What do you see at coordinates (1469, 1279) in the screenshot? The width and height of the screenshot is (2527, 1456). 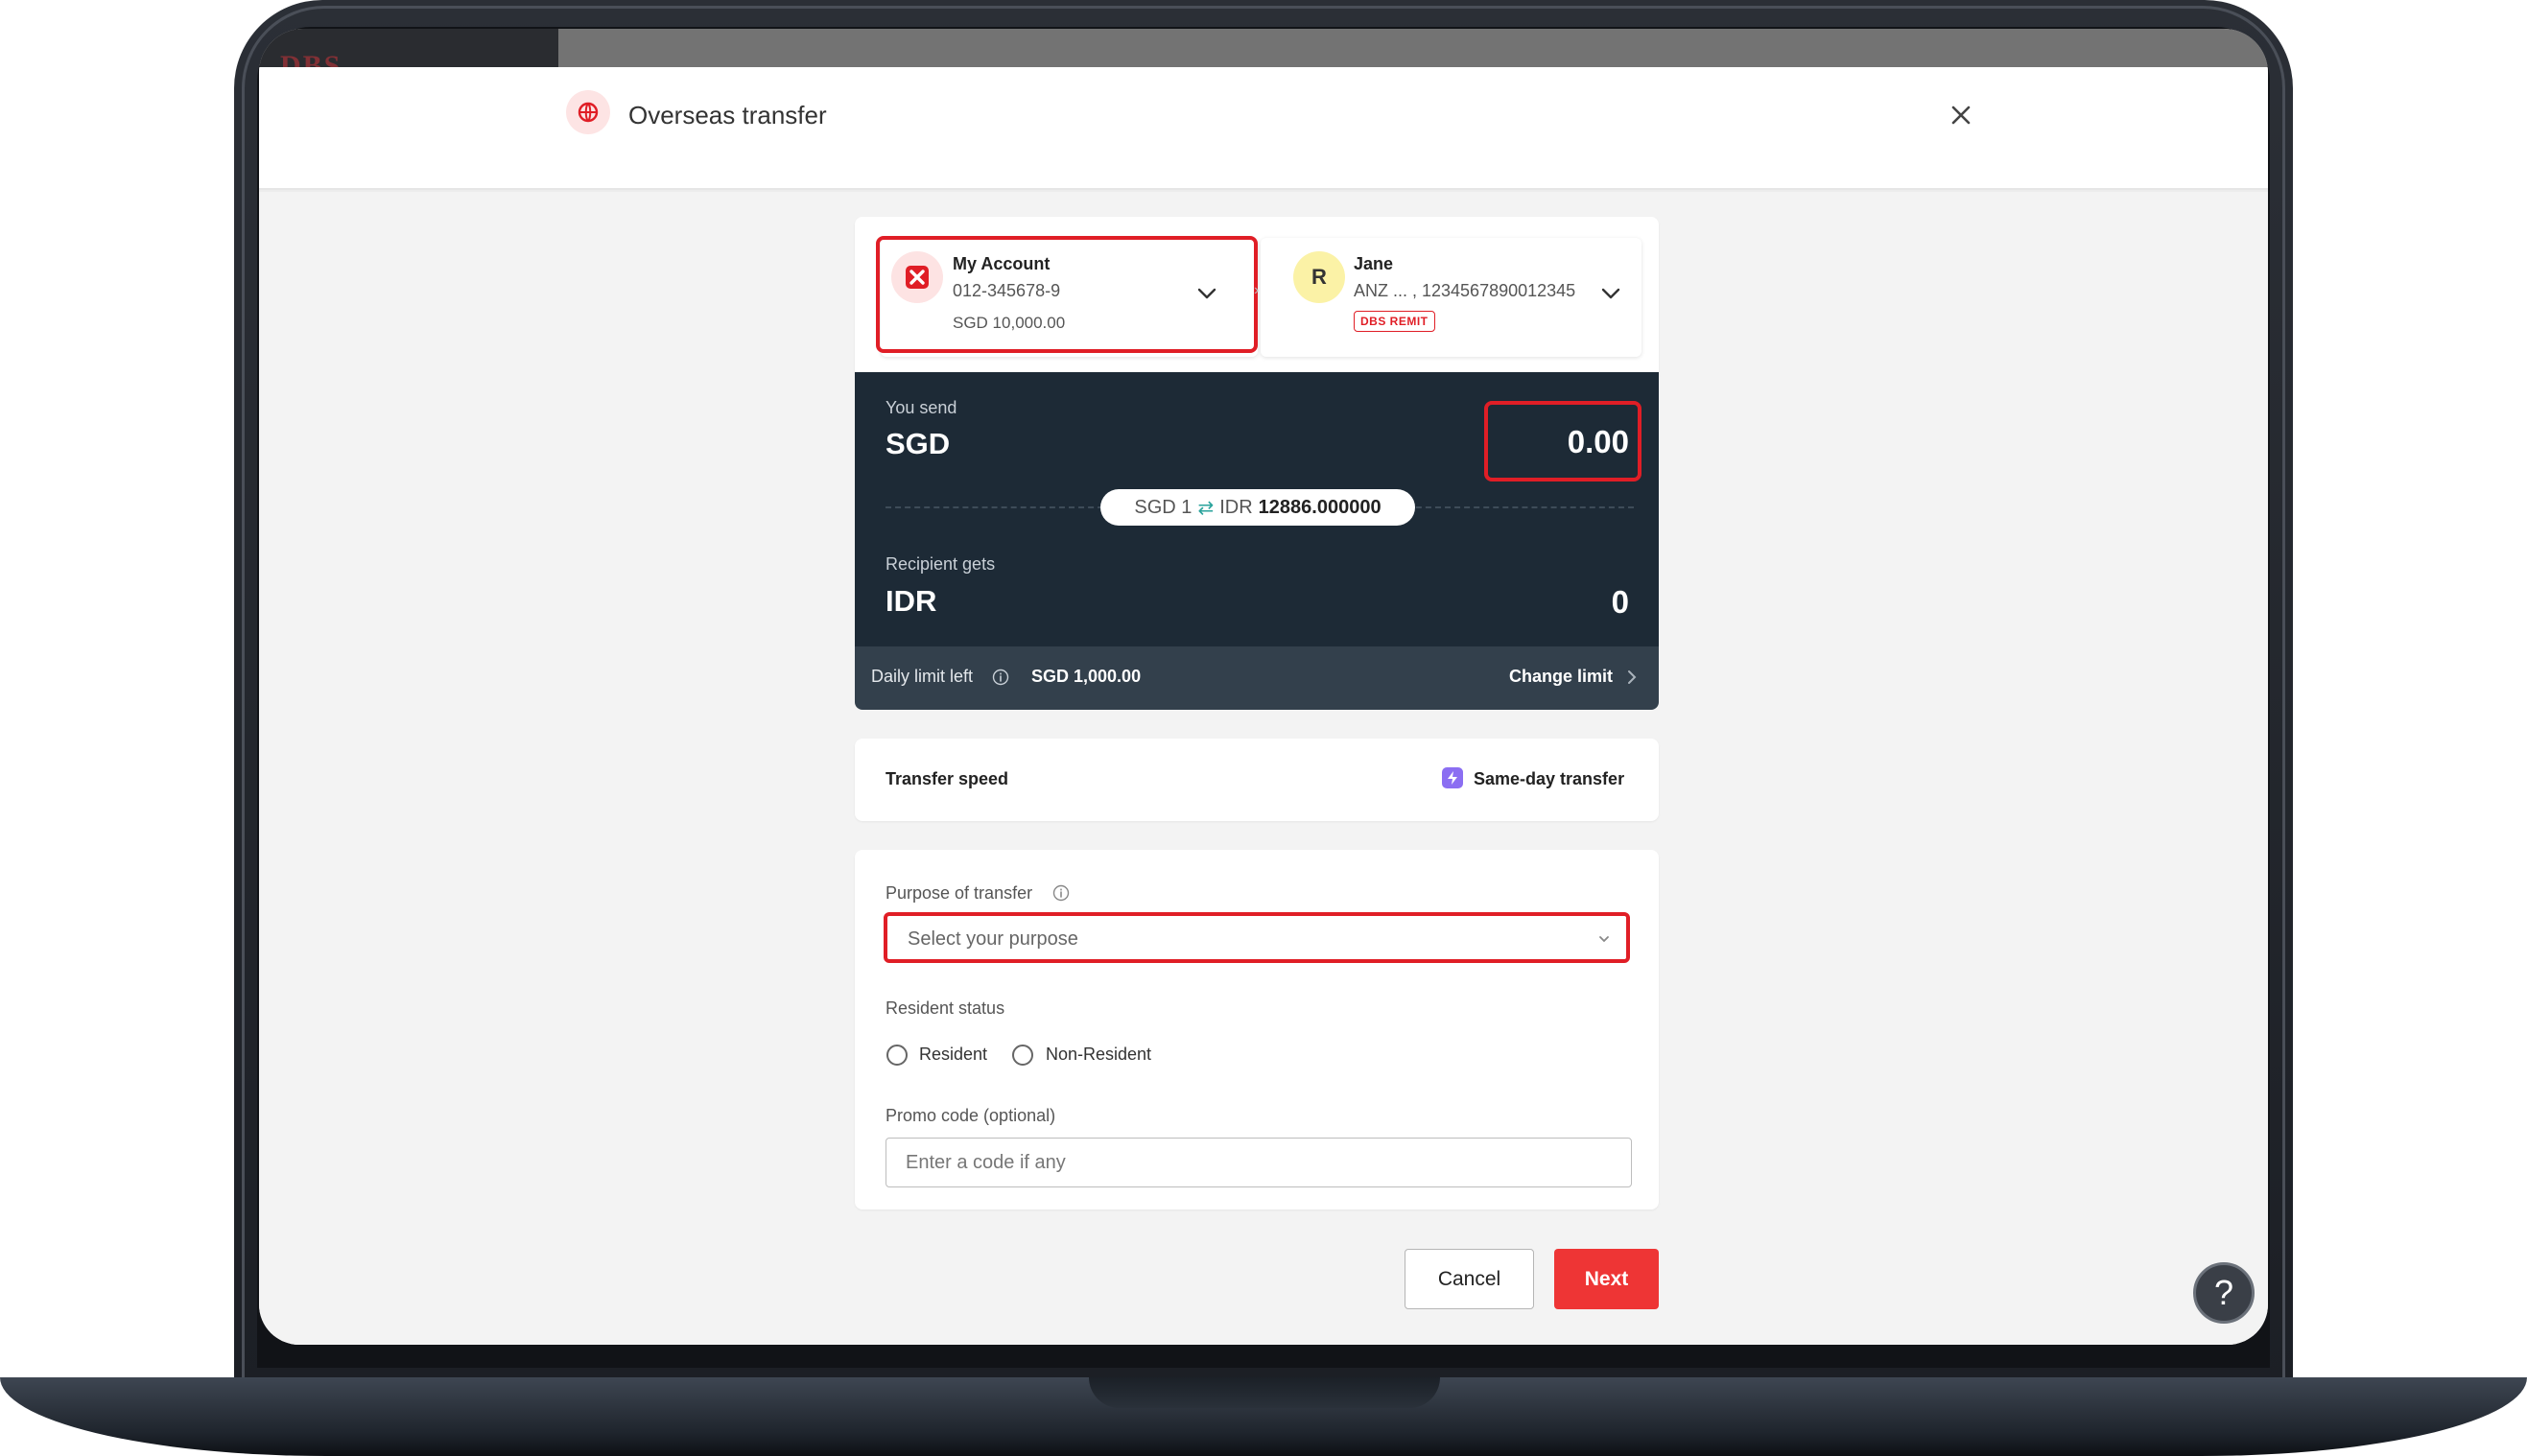 I see `cancel-button: Cancel` at bounding box center [1469, 1279].